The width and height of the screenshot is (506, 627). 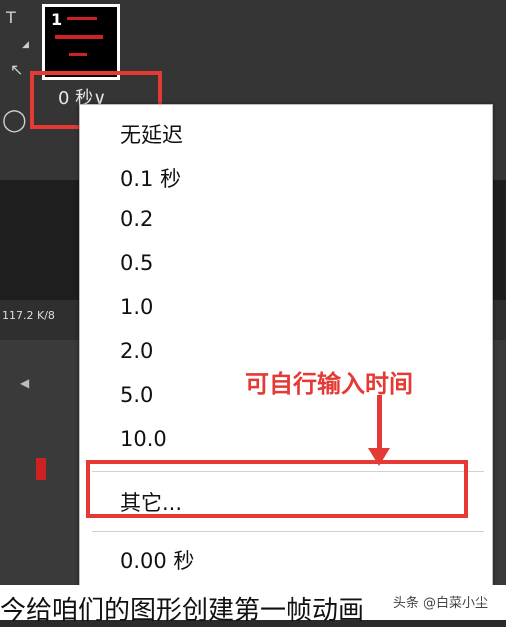 I want to click on timeline-red-marker, so click(x=41, y=469).